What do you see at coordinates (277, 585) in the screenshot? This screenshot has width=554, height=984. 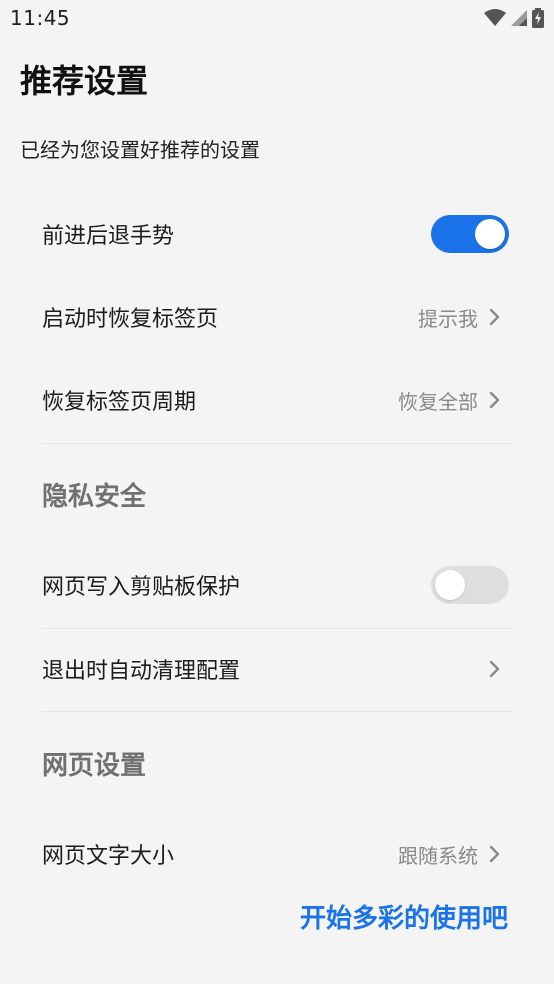 I see `clipboard-protection-row: 网页写入剪贴板保护` at bounding box center [277, 585].